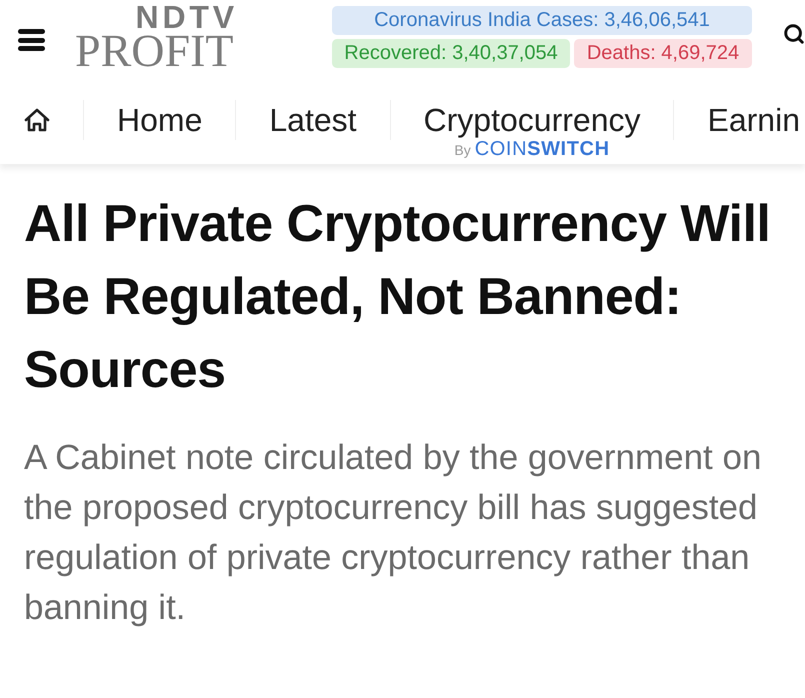 The width and height of the screenshot is (805, 698). I want to click on menu-icon, so click(31, 40).